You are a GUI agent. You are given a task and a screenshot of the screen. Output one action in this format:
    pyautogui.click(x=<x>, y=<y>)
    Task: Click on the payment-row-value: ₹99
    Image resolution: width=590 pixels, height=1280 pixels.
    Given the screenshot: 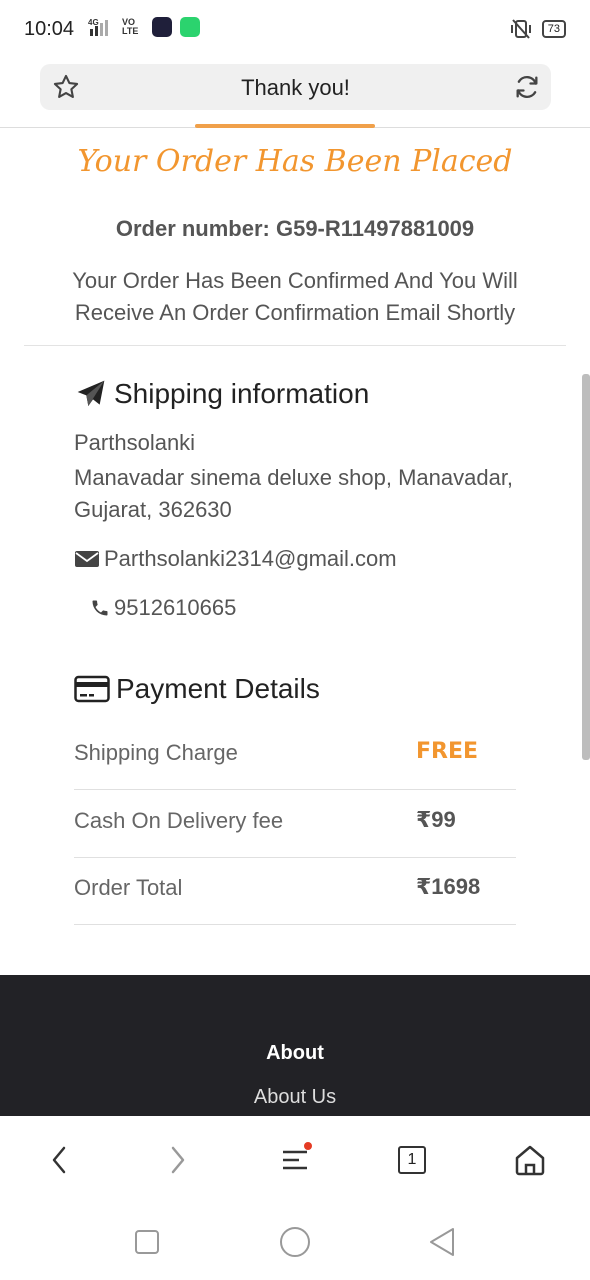 What is the action you would take?
    pyautogui.click(x=436, y=819)
    